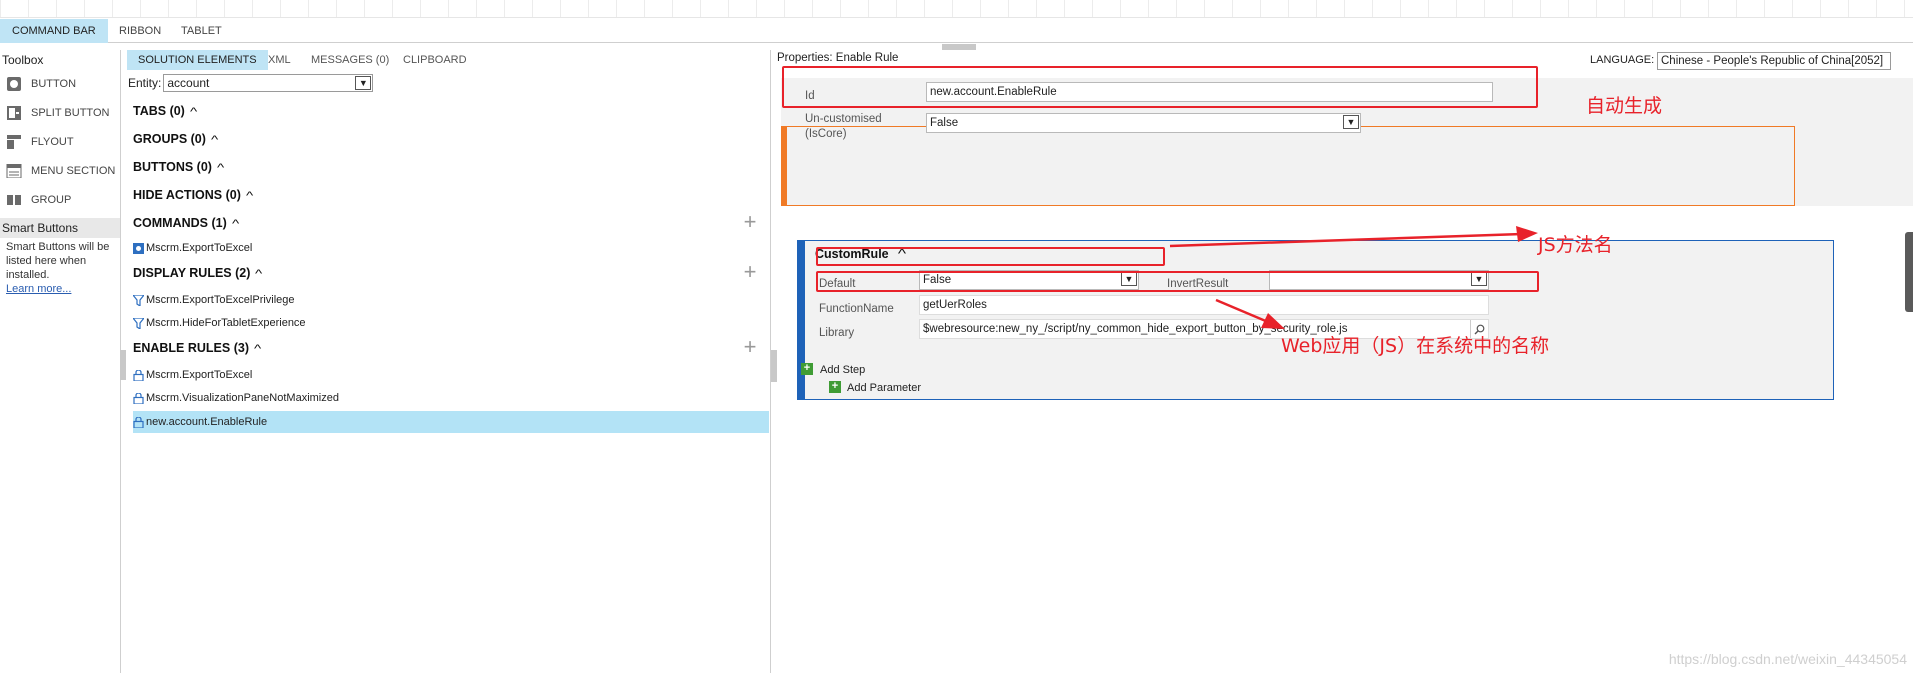 The image size is (1913, 673). Describe the element at coordinates (1415, 346) in the screenshot. I see `annotation-web-resource: Web应用（JS）在系统中的名称` at that location.